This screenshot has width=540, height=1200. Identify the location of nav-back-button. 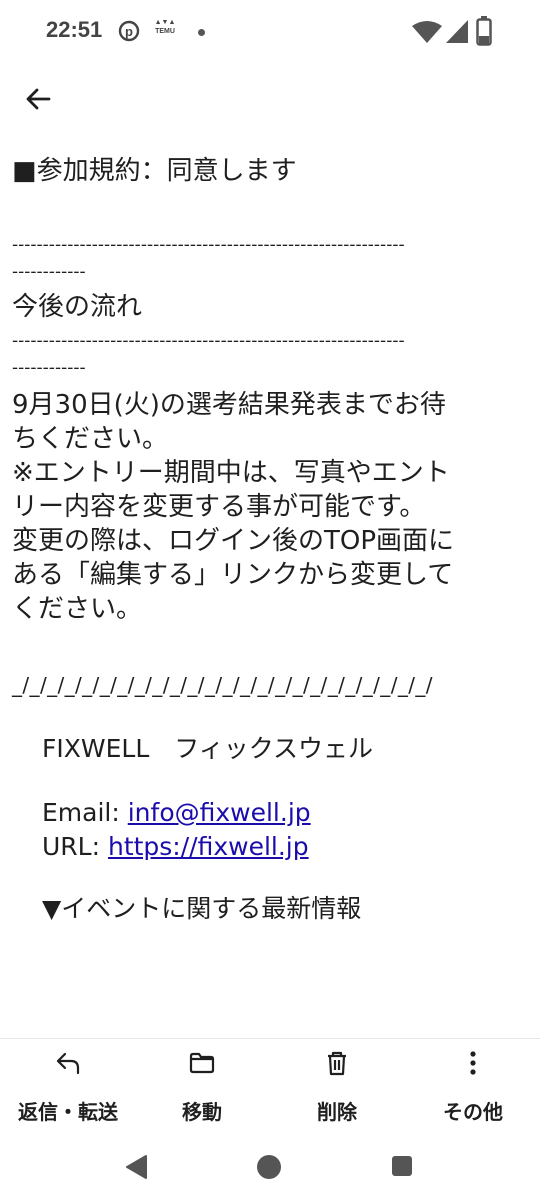
(137, 1169).